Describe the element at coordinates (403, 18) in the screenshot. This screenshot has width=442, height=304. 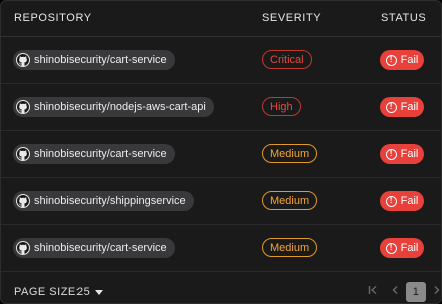
I see `column-header-status: STATUS` at that location.